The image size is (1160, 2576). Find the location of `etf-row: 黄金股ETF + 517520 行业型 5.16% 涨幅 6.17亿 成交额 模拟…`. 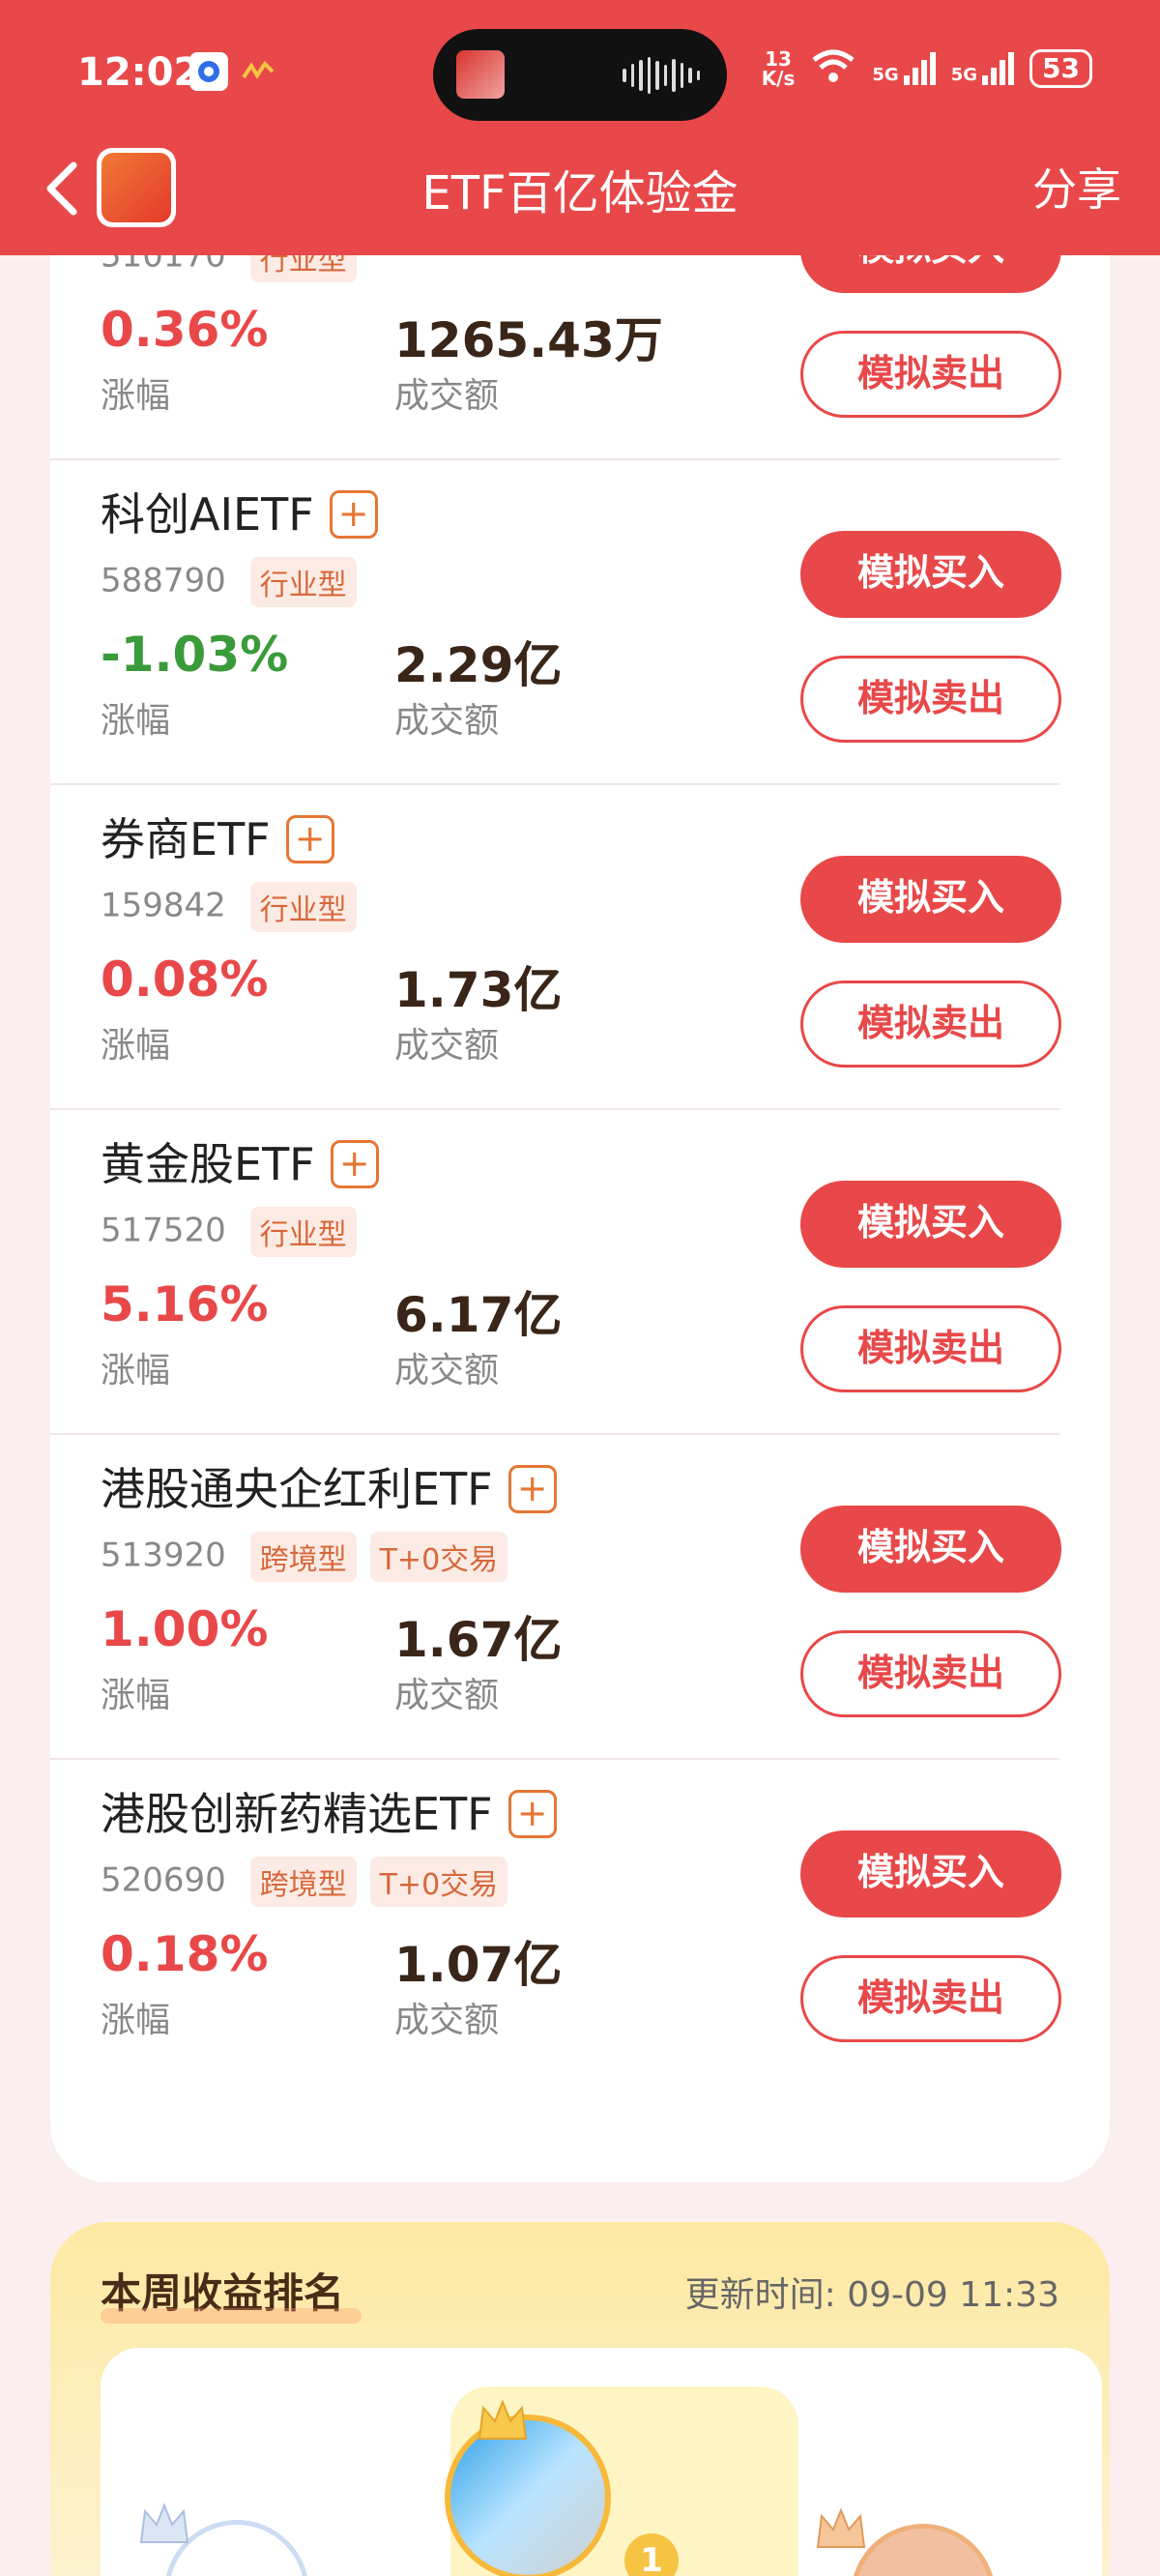

etf-row: 黄金股ETF + 517520 行业型 5.16% 涨幅 6.17亿 成交额 模拟… is located at coordinates (555, 1272).